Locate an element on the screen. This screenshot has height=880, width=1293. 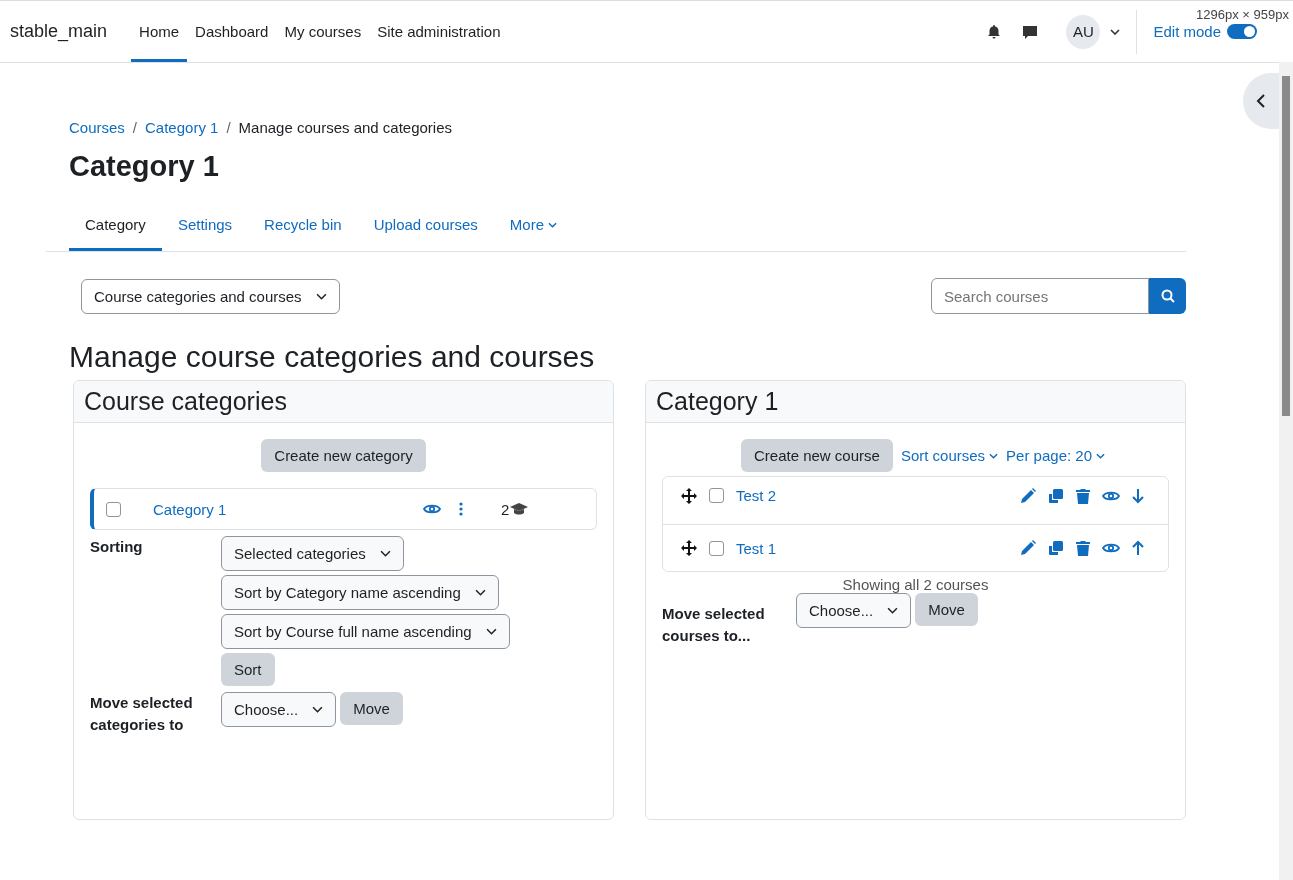
graduation-cap-icon is located at coordinates (519, 509).